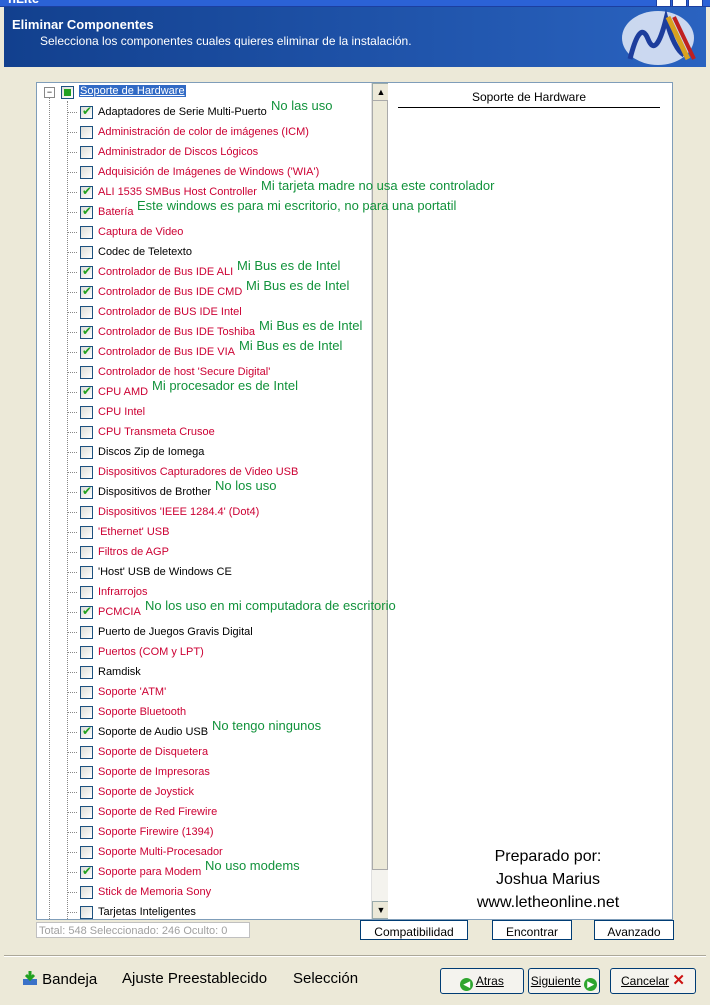 The height and width of the screenshot is (1005, 710). Describe the element at coordinates (213, 753) in the screenshot. I see `tree-item: Soporte de Disquetera` at that location.